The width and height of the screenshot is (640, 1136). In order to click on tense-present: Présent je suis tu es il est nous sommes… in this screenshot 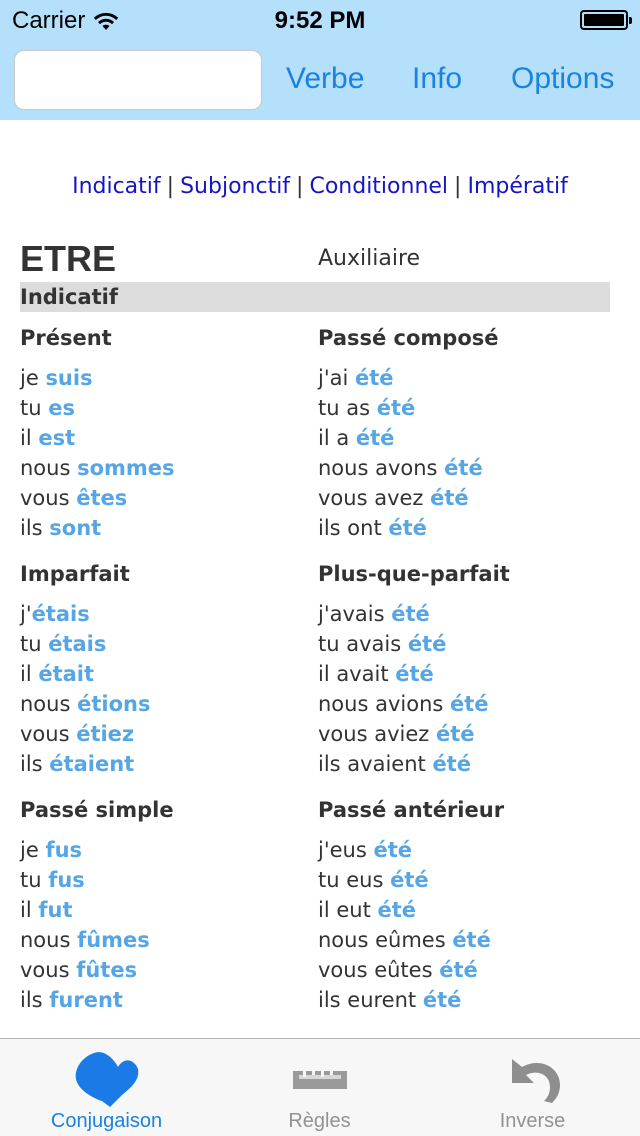, I will do `click(170, 433)`.